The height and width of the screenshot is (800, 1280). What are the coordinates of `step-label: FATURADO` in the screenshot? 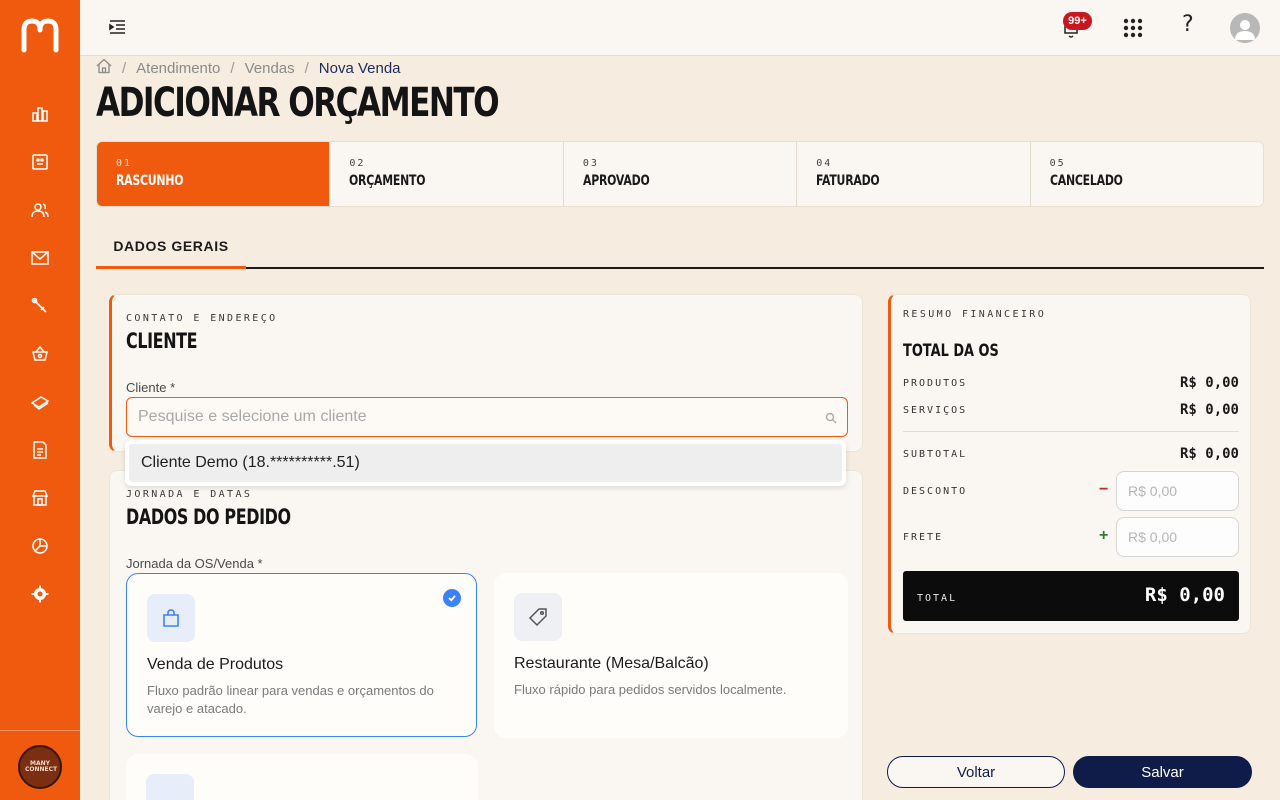 It's located at (848, 181).